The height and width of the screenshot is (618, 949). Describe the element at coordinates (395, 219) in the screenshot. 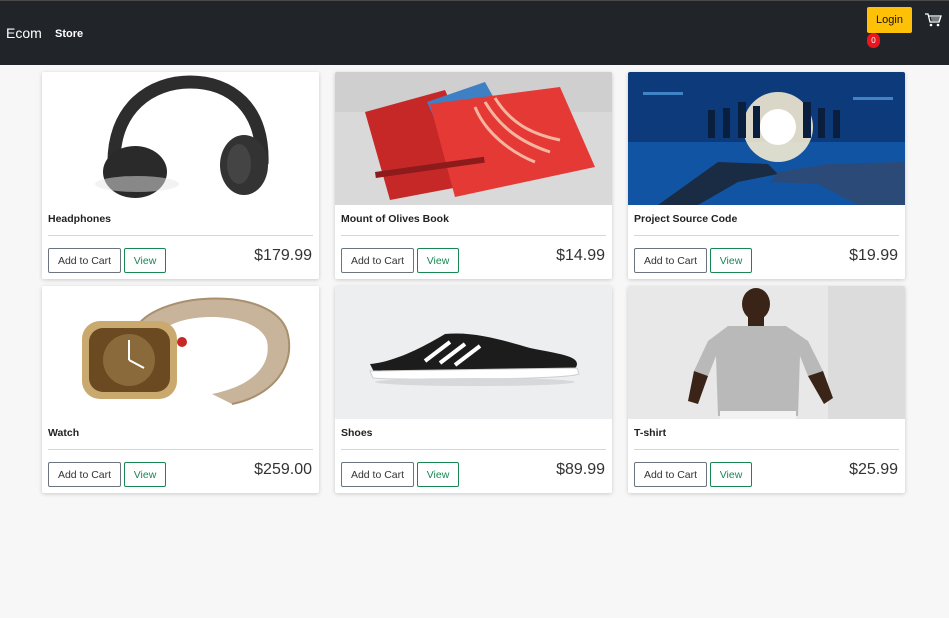

I see `product-title: Mount of Olives Book` at that location.